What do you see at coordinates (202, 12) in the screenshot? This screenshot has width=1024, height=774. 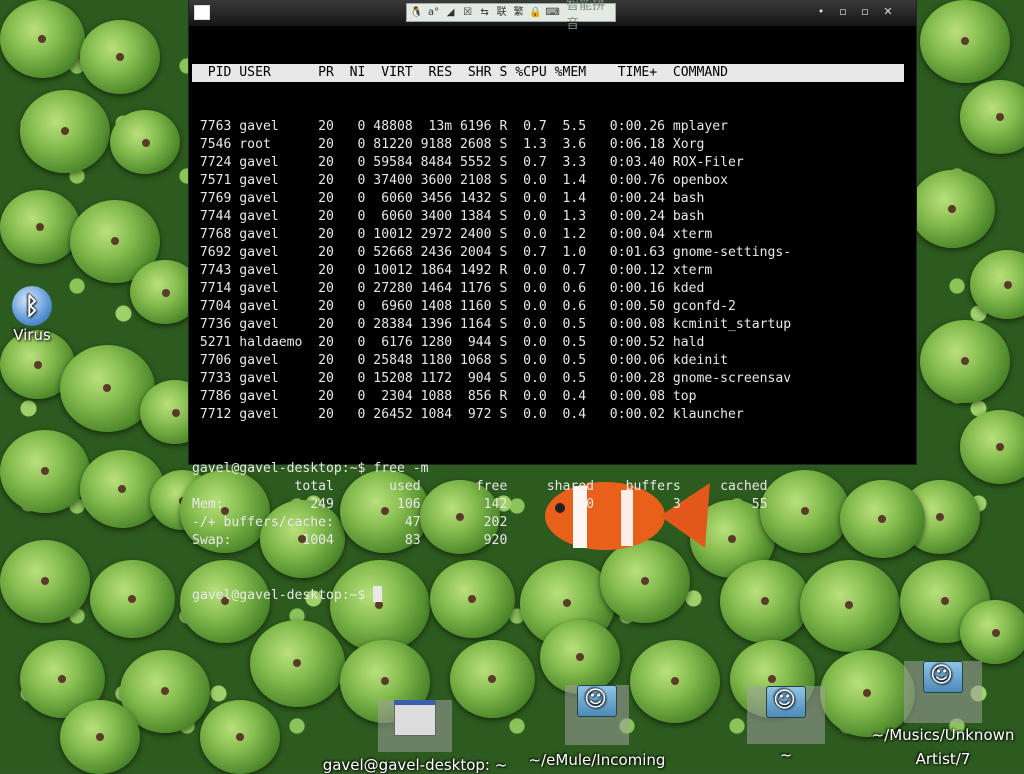 I see `window-menu-icon` at bounding box center [202, 12].